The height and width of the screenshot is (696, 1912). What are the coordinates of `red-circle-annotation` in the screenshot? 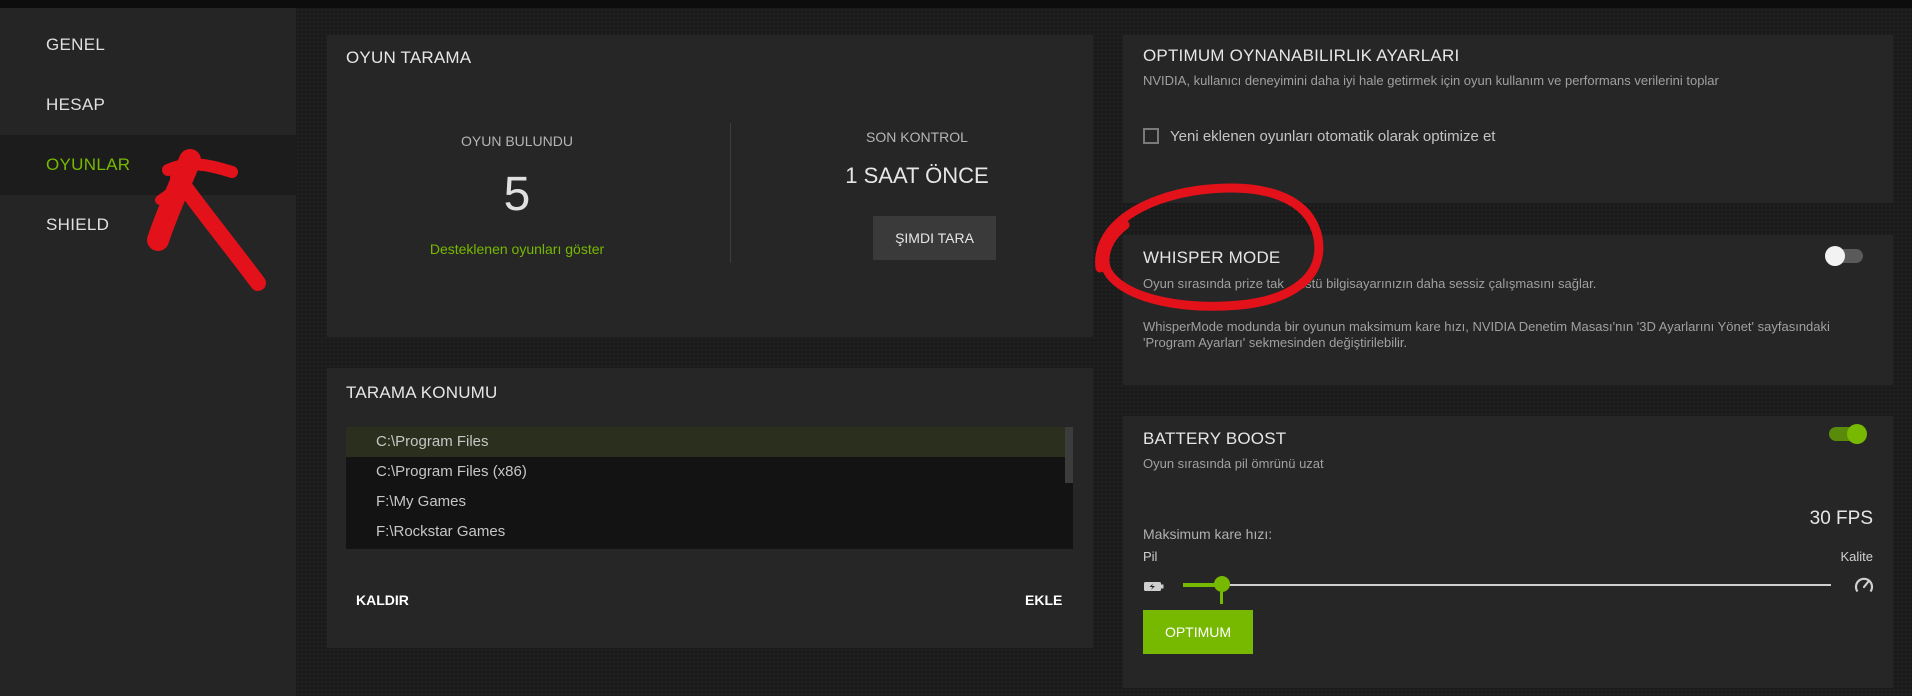 It's located at (1209, 247).